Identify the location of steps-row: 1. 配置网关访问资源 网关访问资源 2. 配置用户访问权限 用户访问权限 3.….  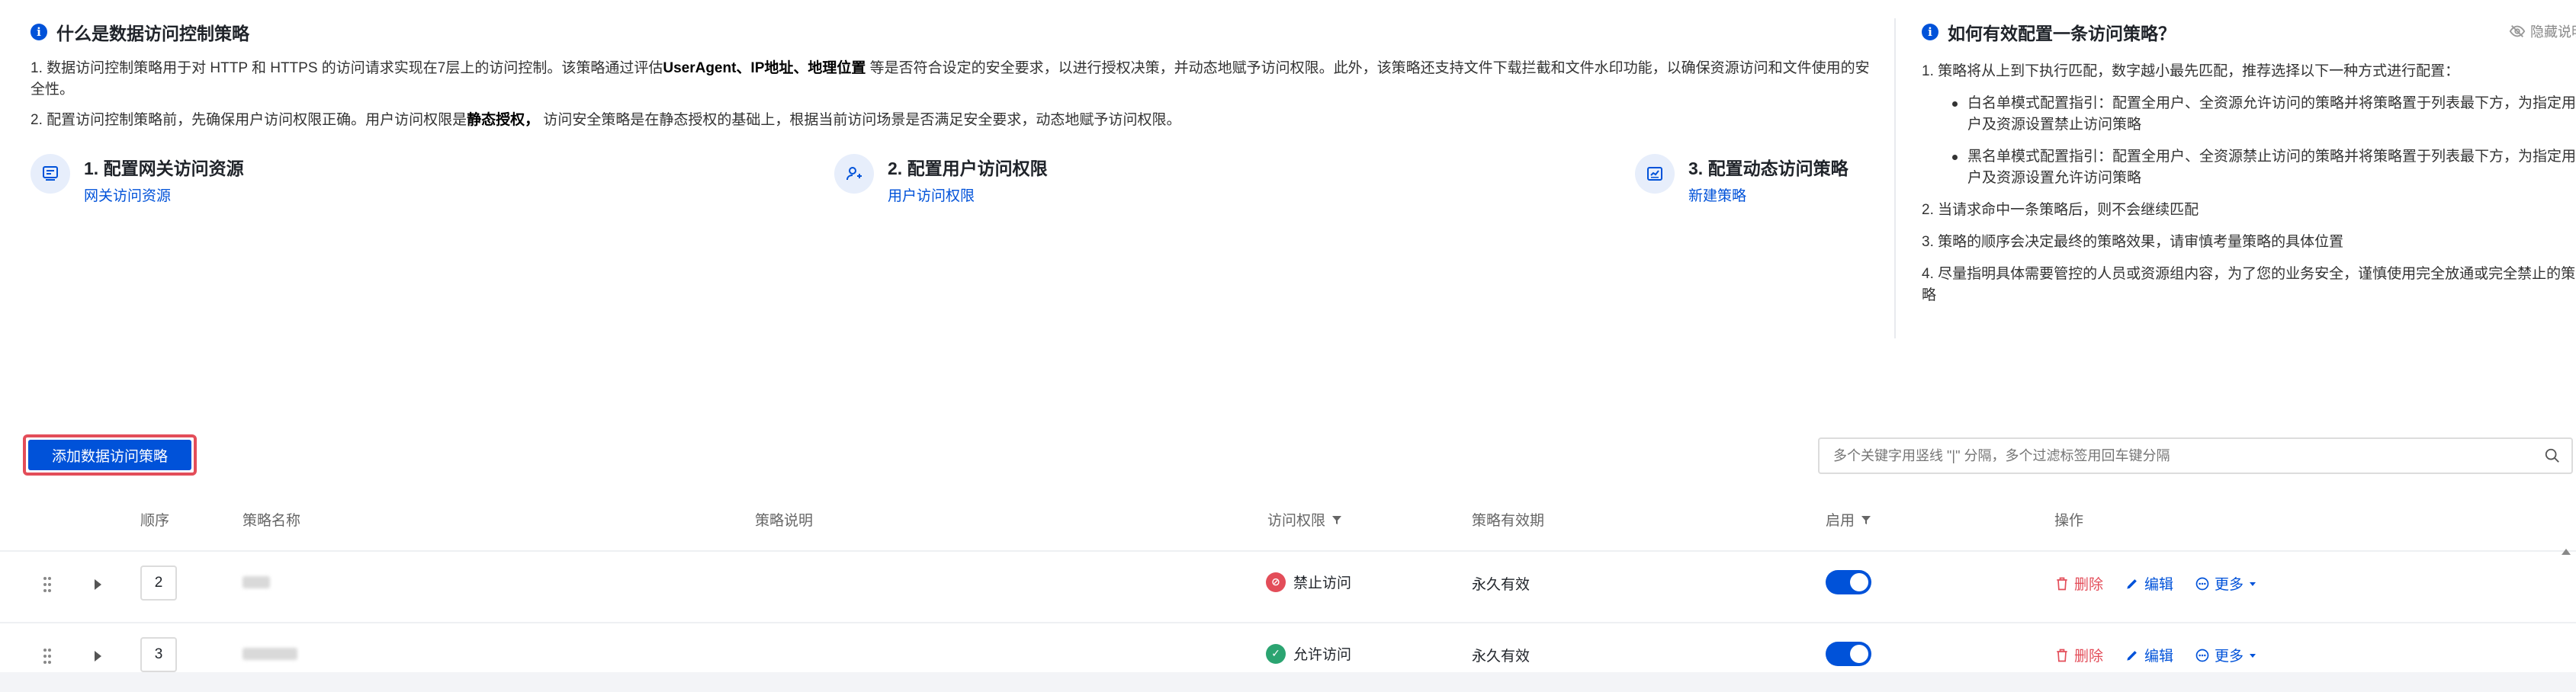
(957, 184).